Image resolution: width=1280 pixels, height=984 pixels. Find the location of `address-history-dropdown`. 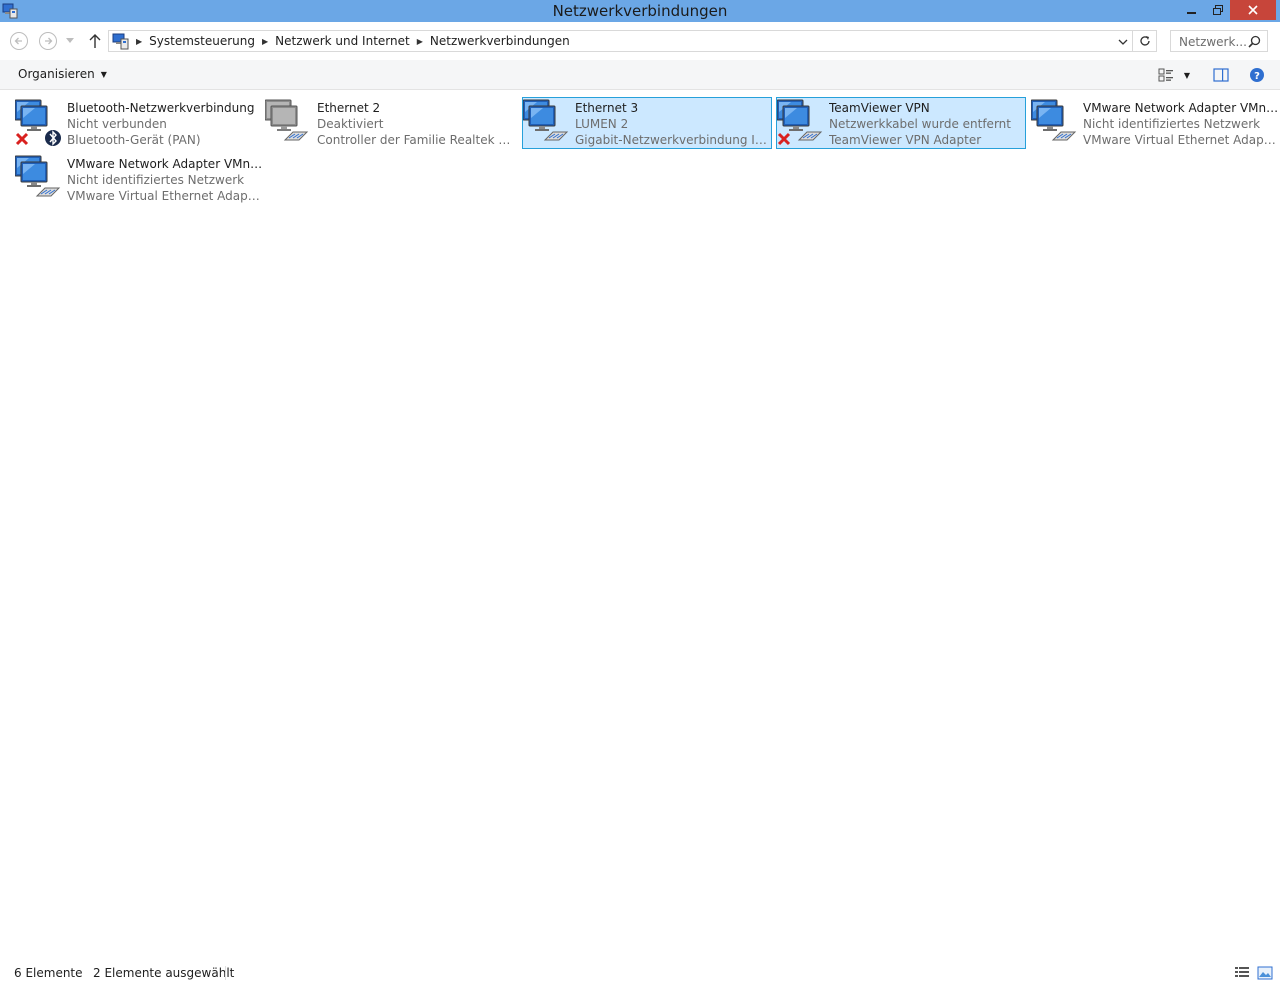

address-history-dropdown is located at coordinates (1123, 42).